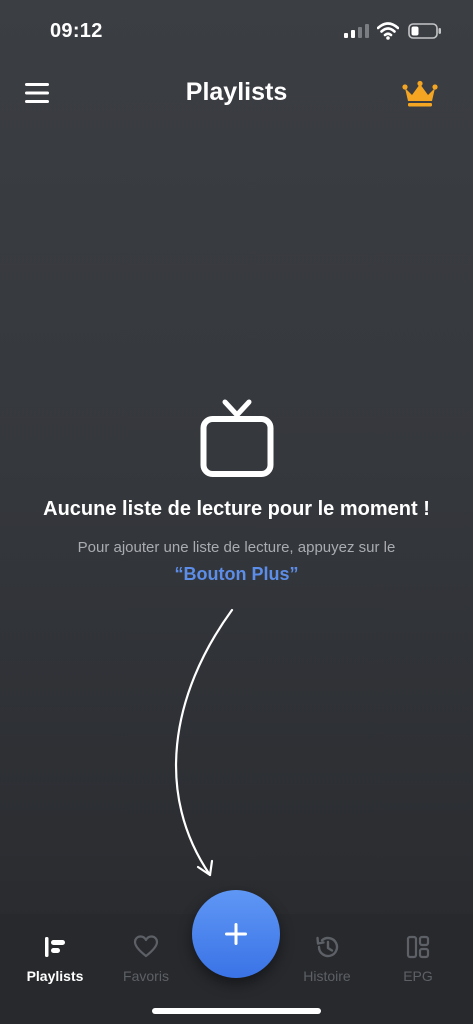 The height and width of the screenshot is (1024, 473). Describe the element at coordinates (424, 31) in the screenshot. I see `battery-icon` at that location.